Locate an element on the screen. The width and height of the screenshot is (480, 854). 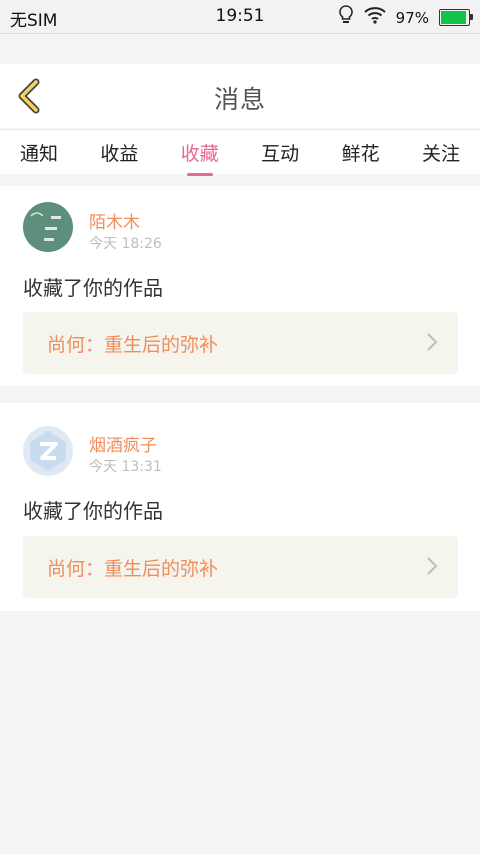
tab-interaction: 互动 is located at coordinates (280, 152).